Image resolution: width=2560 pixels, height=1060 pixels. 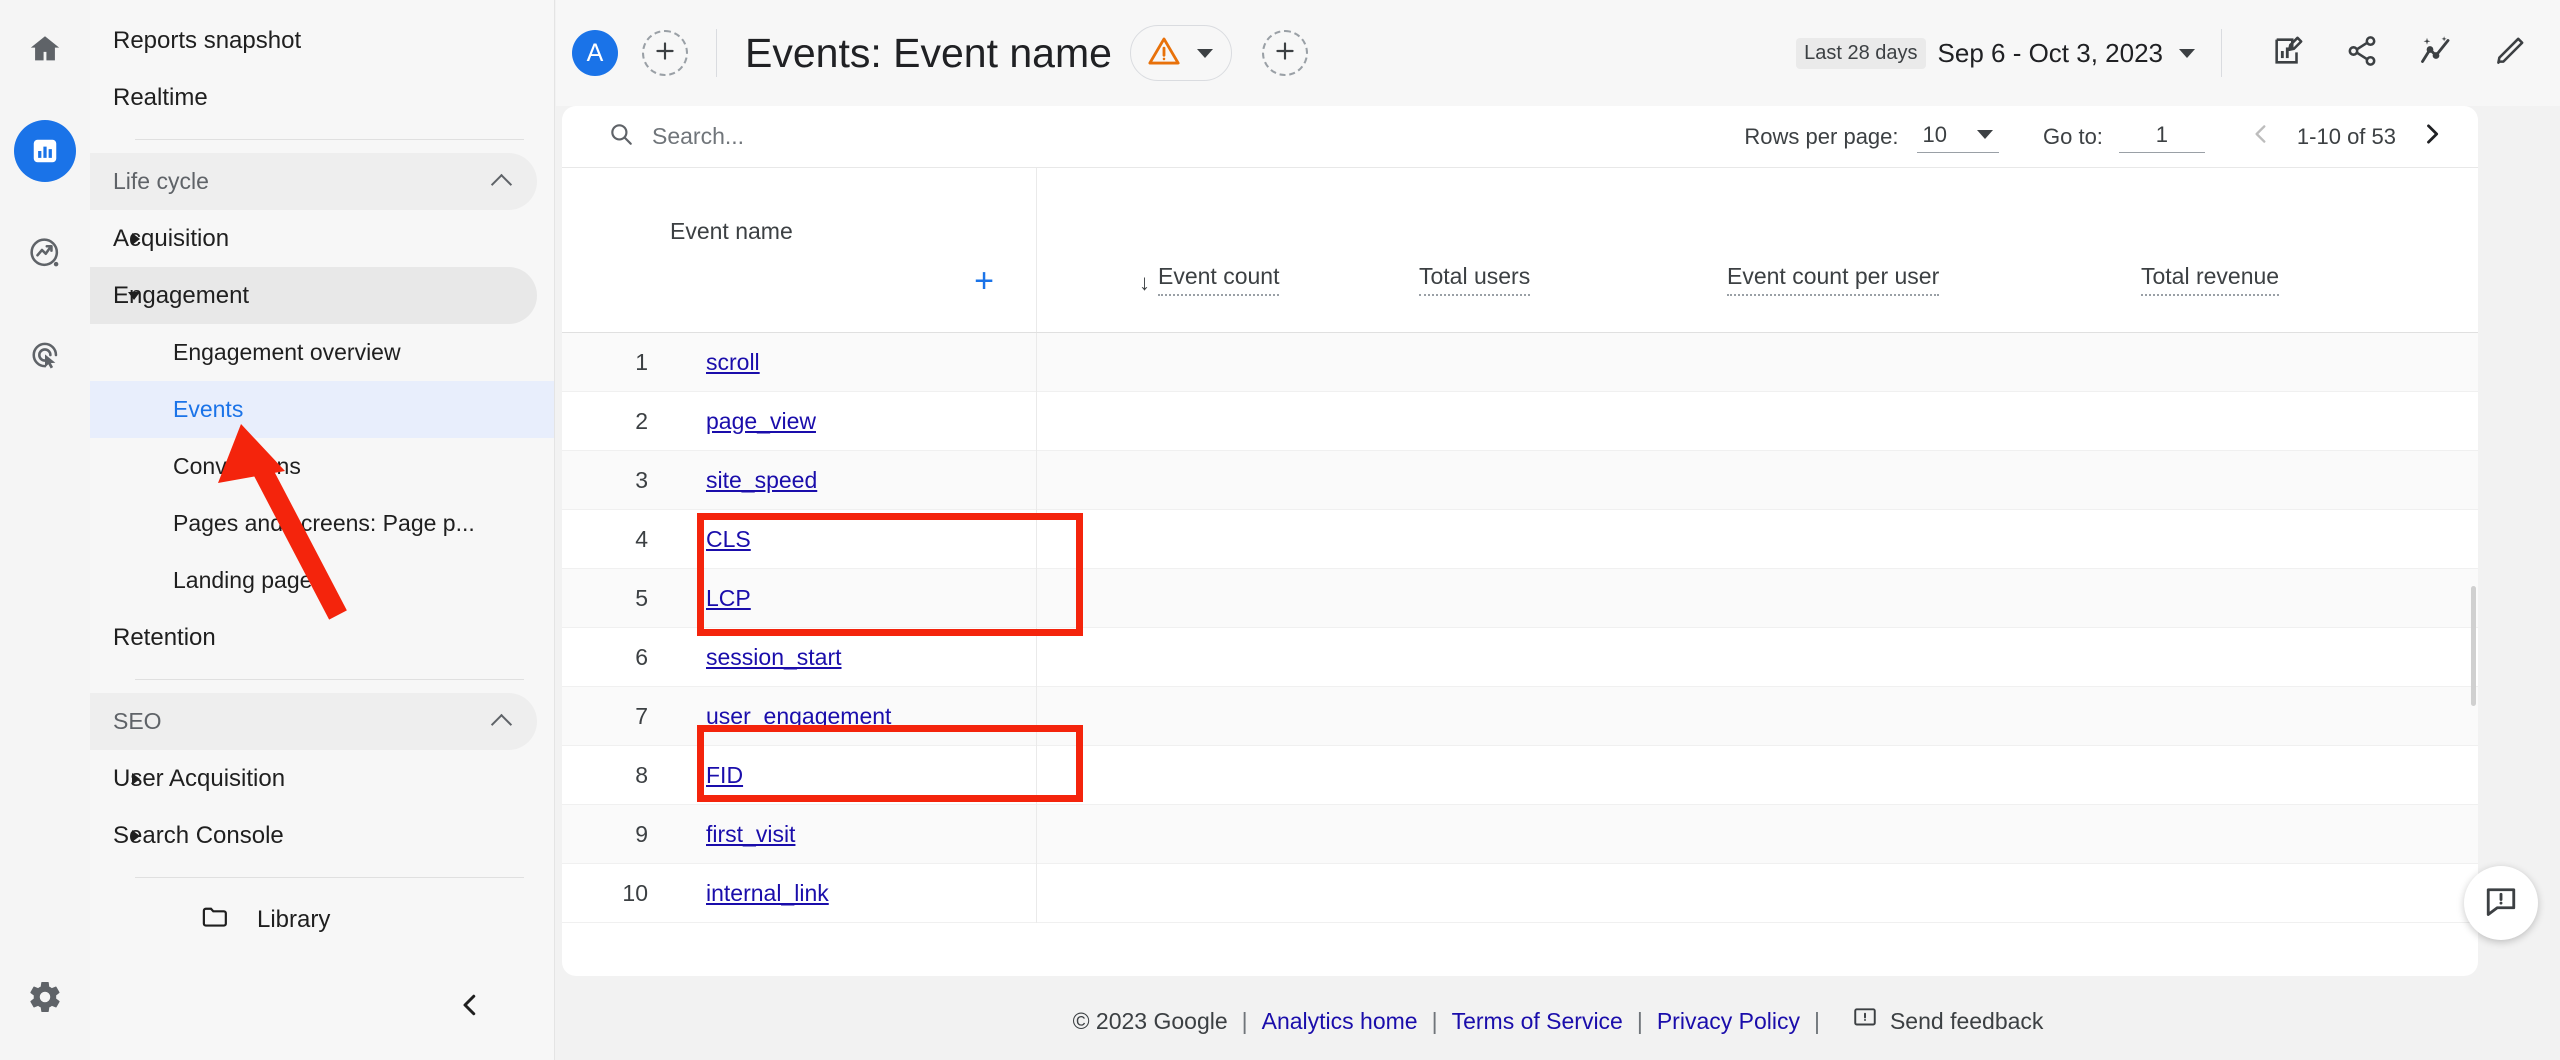 I want to click on topbar-actions: Last 28 days Sep 6 - Oct 3, 2023, so click(x=2167, y=53).